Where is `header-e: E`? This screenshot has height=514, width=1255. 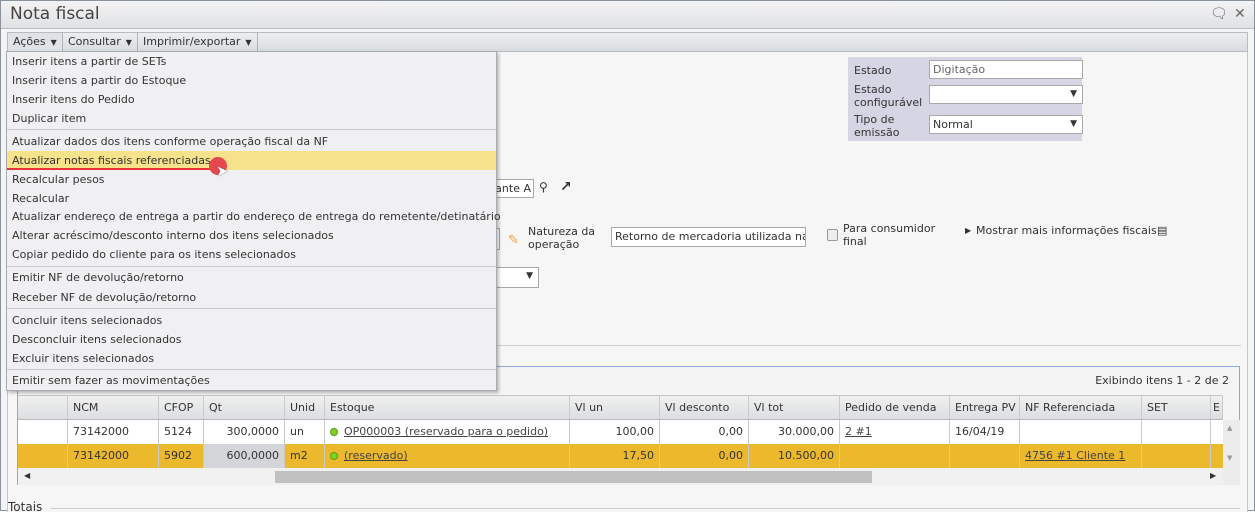
header-e: E is located at coordinates (1217, 407).